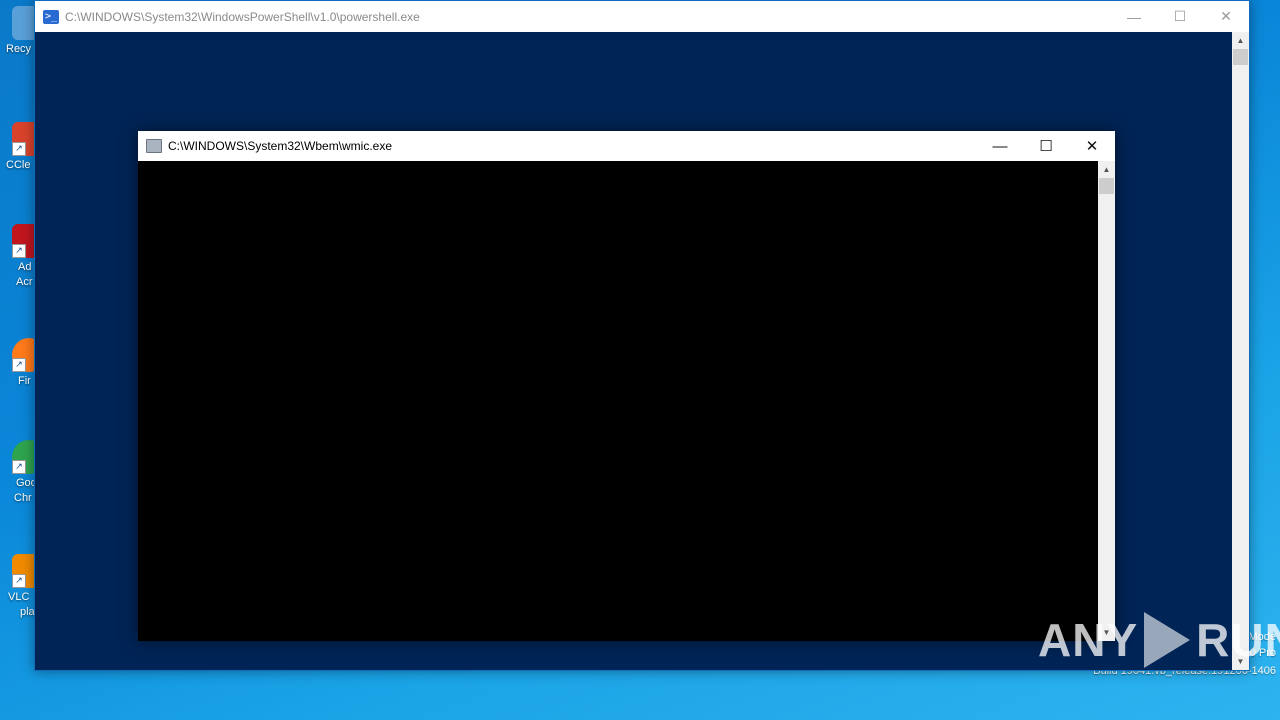 This screenshot has width=1280, height=720. What do you see at coordinates (626, 146) in the screenshot?
I see `wmic-titlebar: C:\WINDOWS\System32\Wbem\wmic.exe — ☐ ✕` at bounding box center [626, 146].